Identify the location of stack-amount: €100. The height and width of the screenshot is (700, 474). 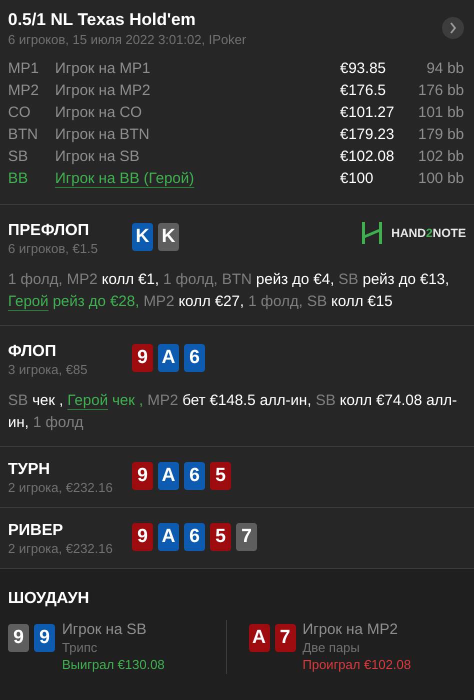
(357, 178).